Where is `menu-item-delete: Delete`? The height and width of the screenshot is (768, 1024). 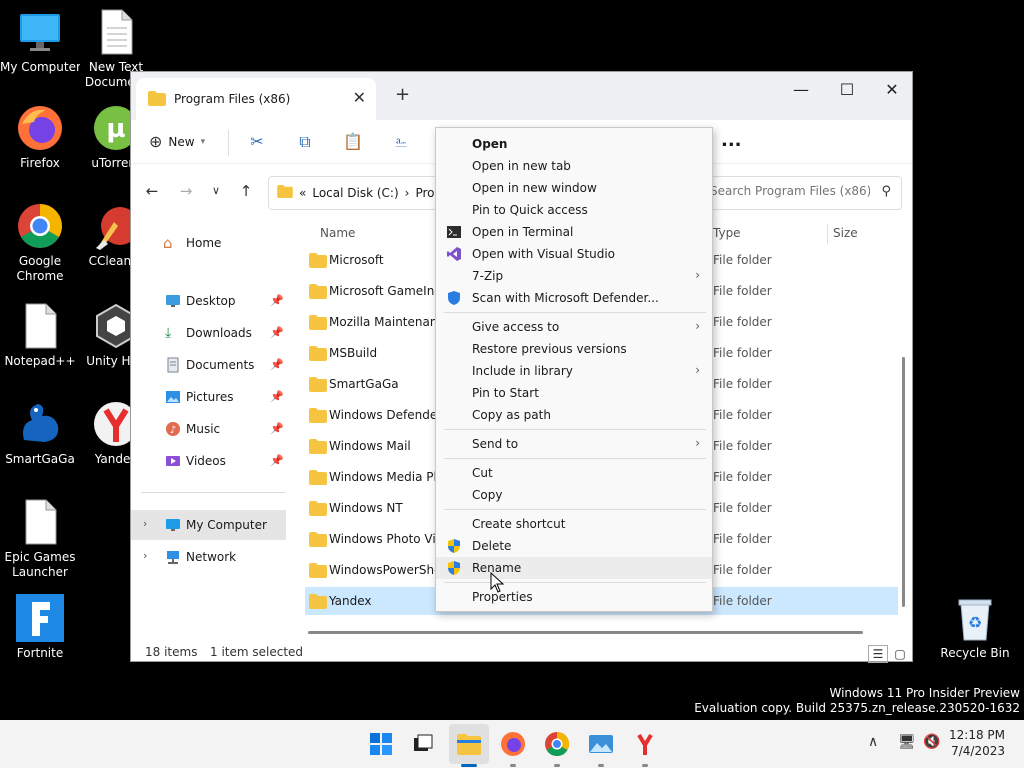 menu-item-delete: Delete is located at coordinates (574, 546).